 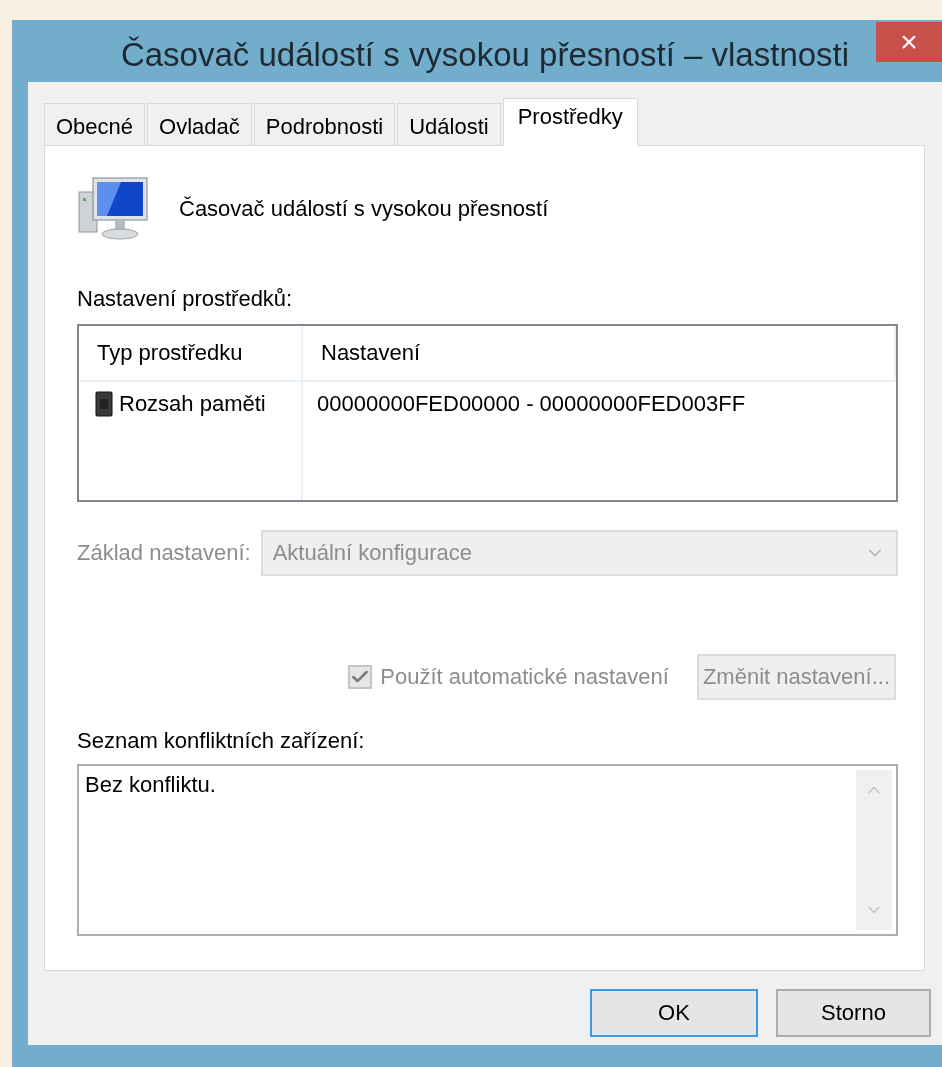 I want to click on resource-settings-label: Nastavení prostředků:, so click(x=185, y=299).